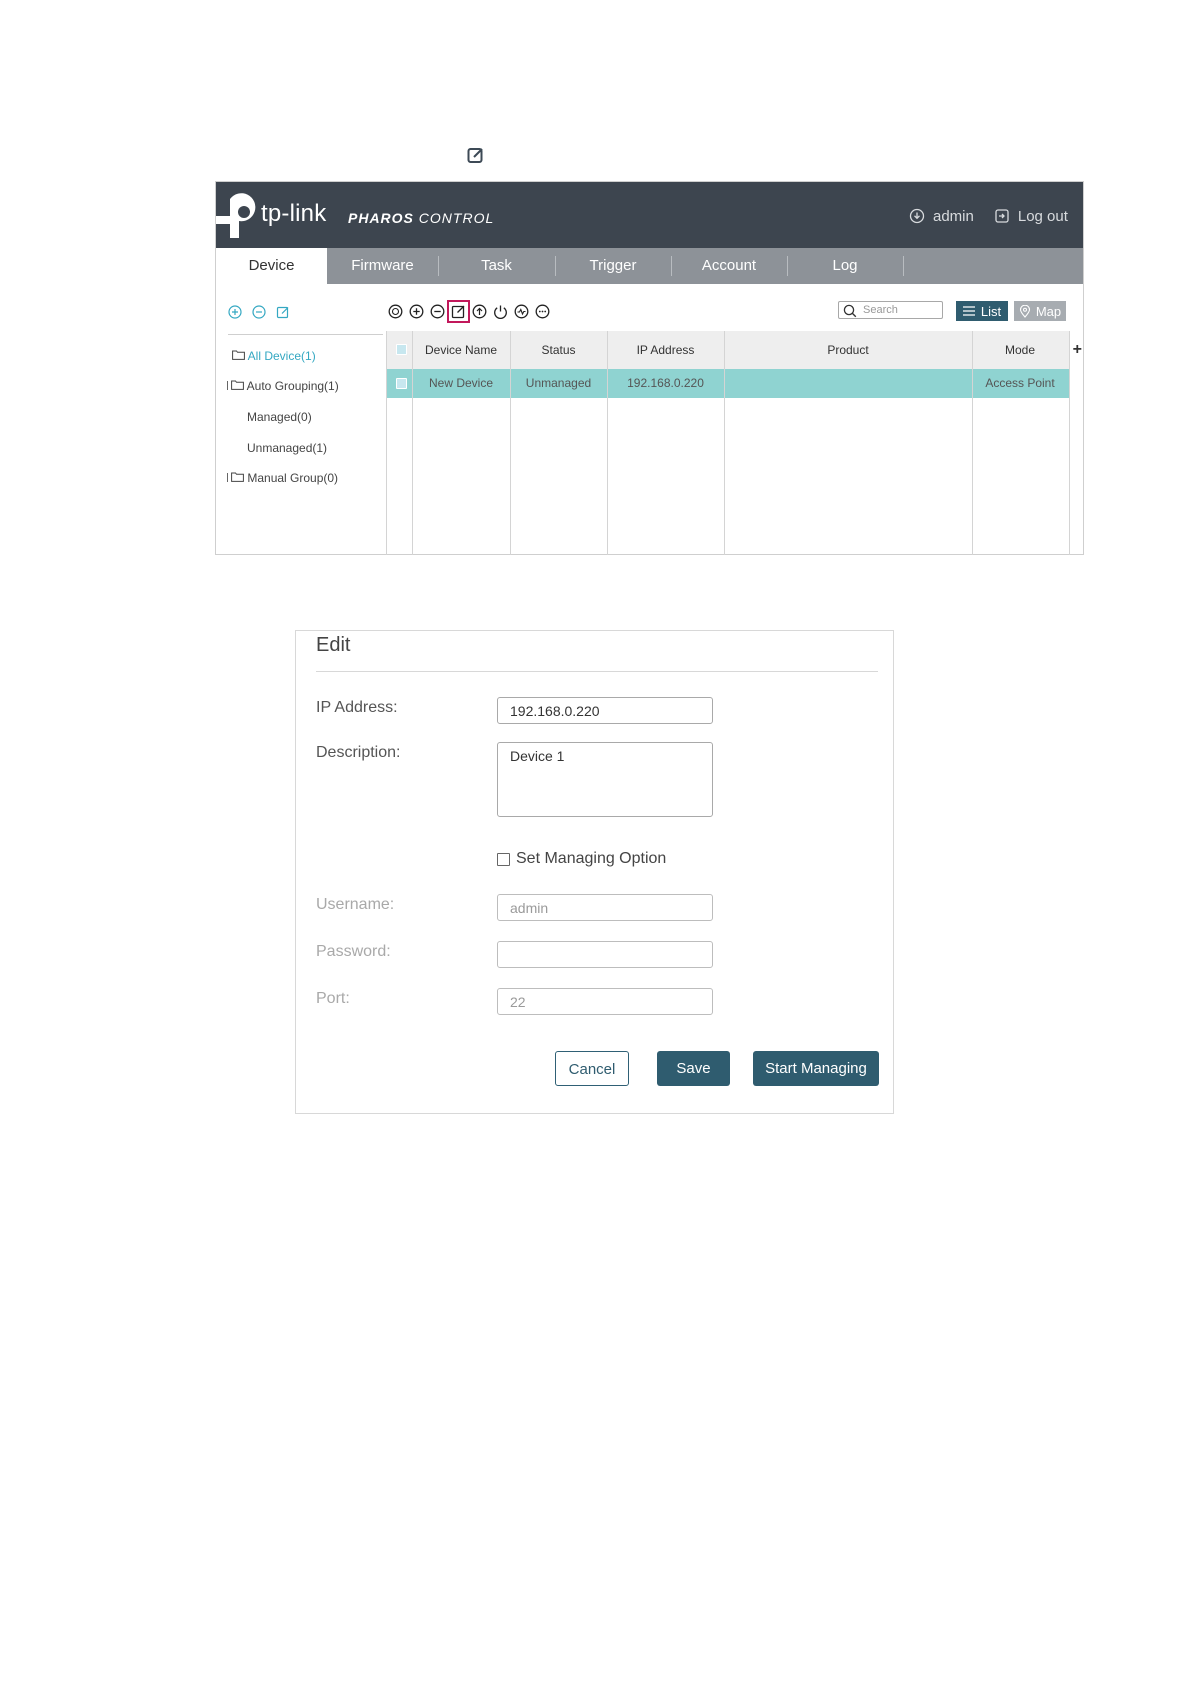  Describe the element at coordinates (1077, 350) in the screenshot. I see `add-column-button: +` at that location.